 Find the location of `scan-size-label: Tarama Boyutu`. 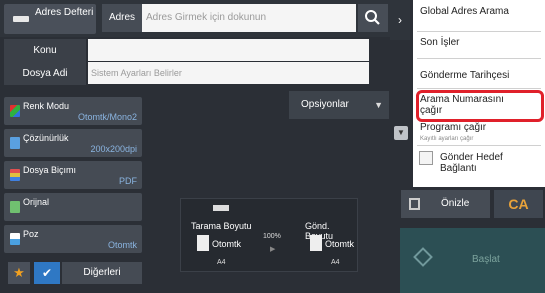

scan-size-label: Tarama Boyutu is located at coordinates (221, 226).